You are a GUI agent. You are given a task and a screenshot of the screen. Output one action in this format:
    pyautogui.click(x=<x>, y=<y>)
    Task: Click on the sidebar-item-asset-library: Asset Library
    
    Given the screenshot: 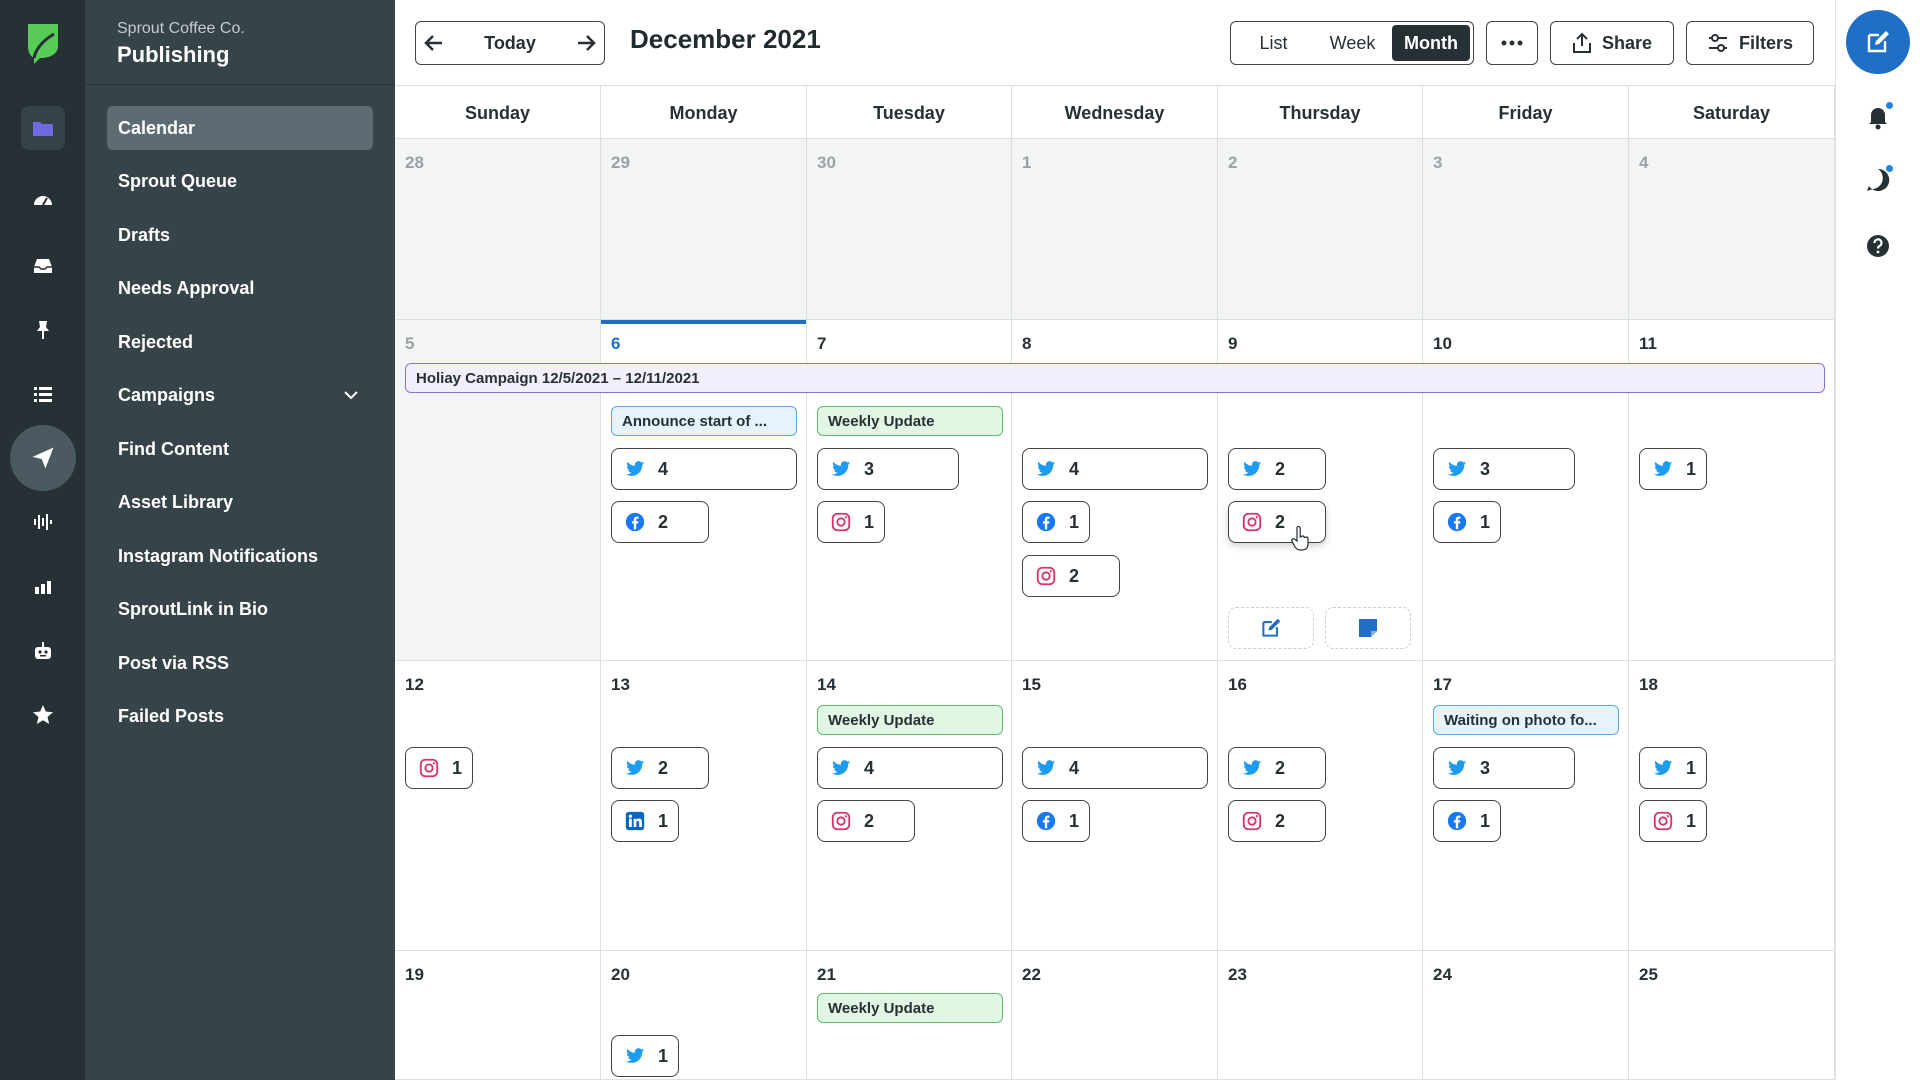 What is the action you would take?
    pyautogui.click(x=240, y=502)
    